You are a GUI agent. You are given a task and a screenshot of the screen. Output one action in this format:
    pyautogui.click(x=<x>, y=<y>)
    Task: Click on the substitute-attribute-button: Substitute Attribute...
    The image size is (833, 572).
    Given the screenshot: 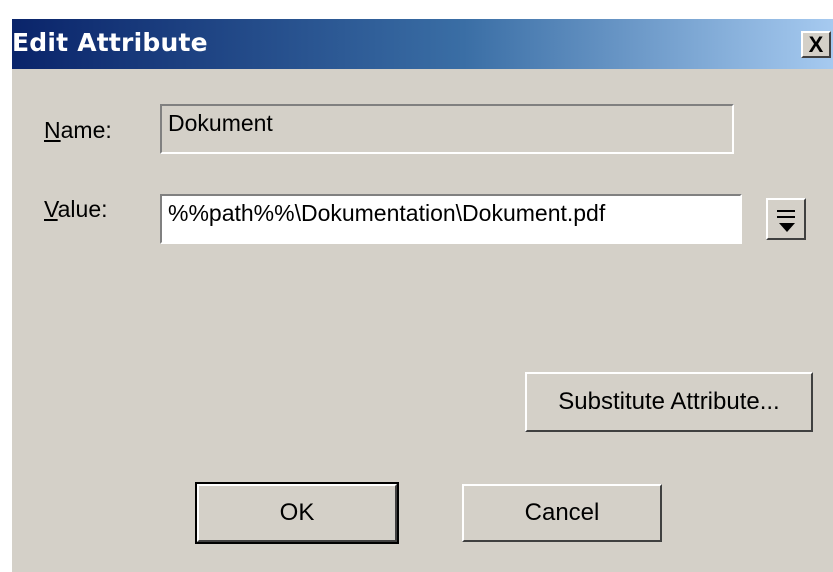 What is the action you would take?
    pyautogui.click(x=669, y=402)
    